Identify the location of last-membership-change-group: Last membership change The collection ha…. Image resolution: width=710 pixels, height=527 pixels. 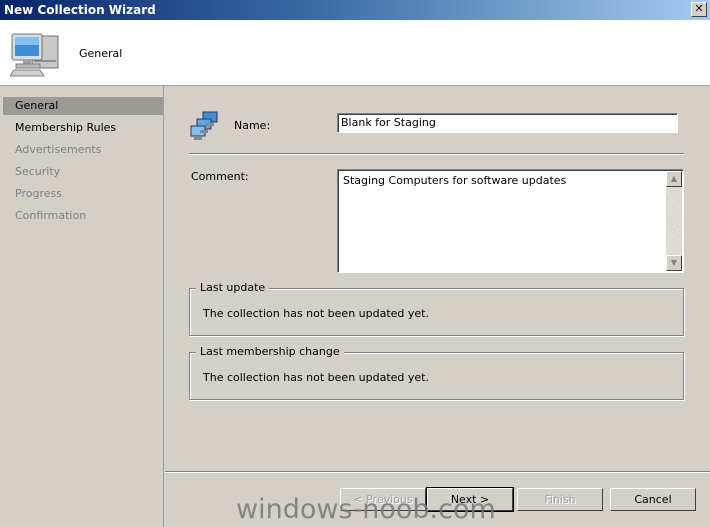
(436, 372).